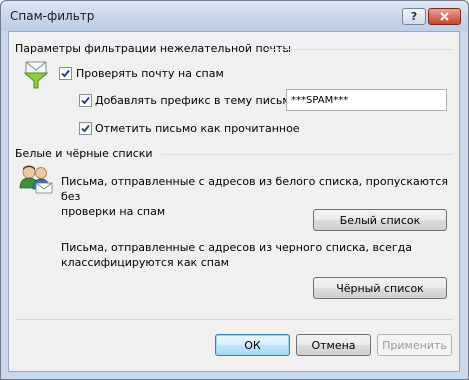 The height and width of the screenshot is (380, 469). Describe the element at coordinates (85, 128) in the screenshot. I see `mark-read-checkbox` at that location.